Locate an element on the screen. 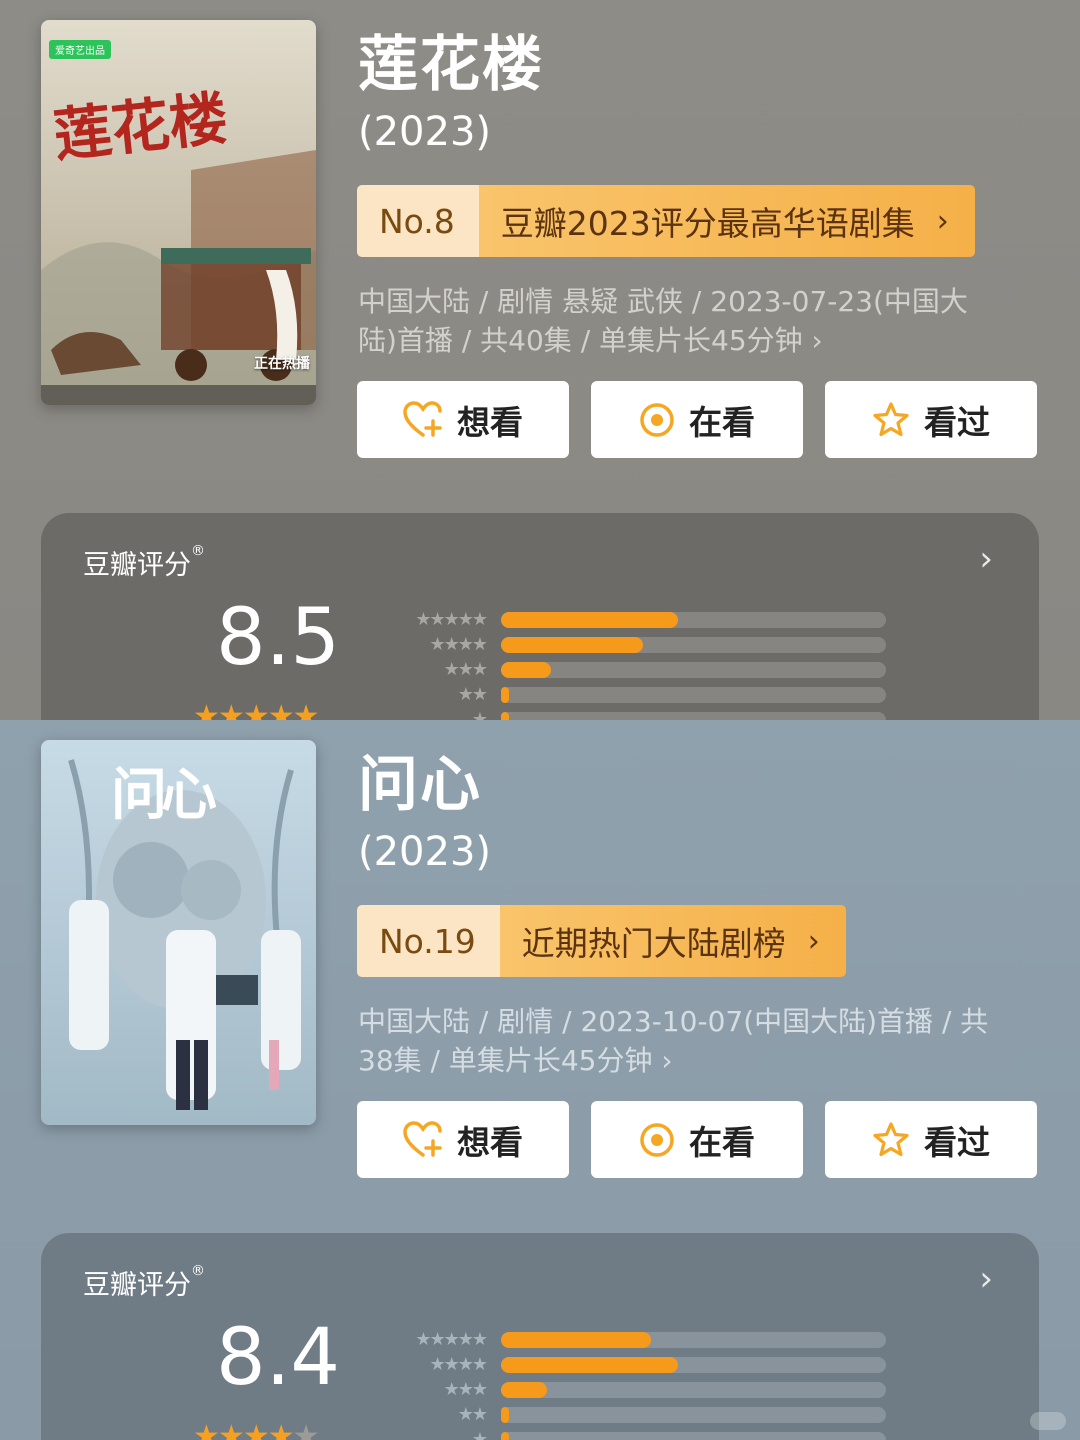  poster-image: 问心 is located at coordinates (178, 932).